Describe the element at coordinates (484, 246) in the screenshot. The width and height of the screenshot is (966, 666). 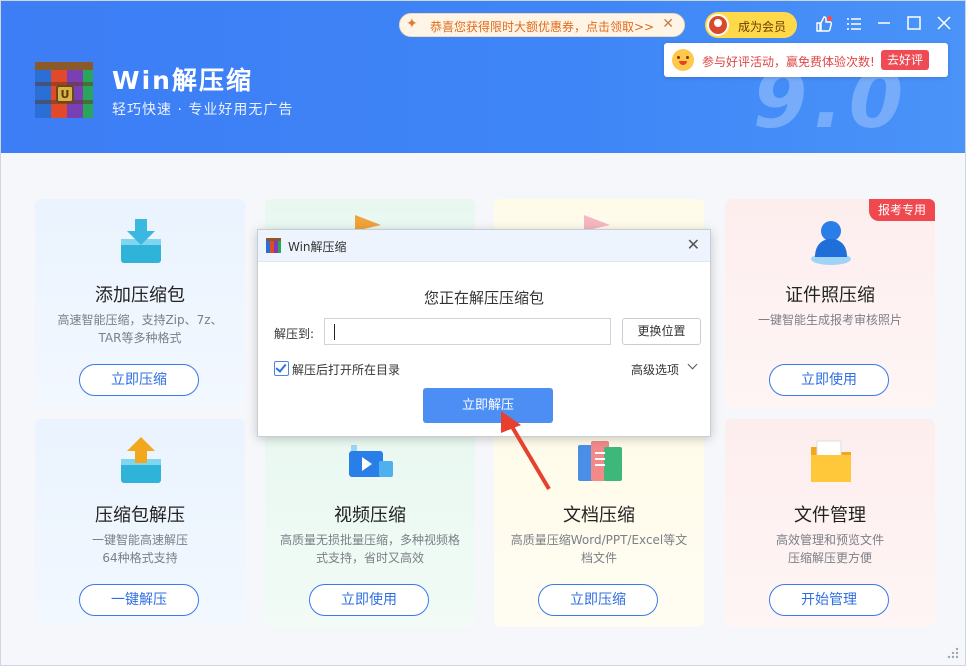
I see `dialog-titlebar: Win解压缩 ✕` at that location.